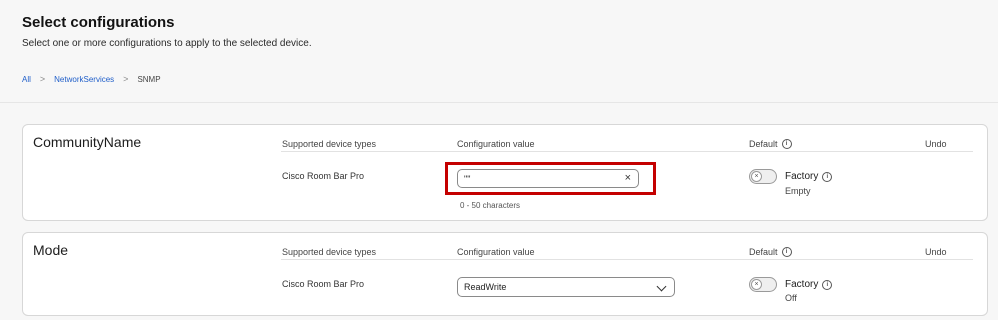 This screenshot has height=320, width=998. I want to click on community-name-input: "" ×, so click(548, 178).